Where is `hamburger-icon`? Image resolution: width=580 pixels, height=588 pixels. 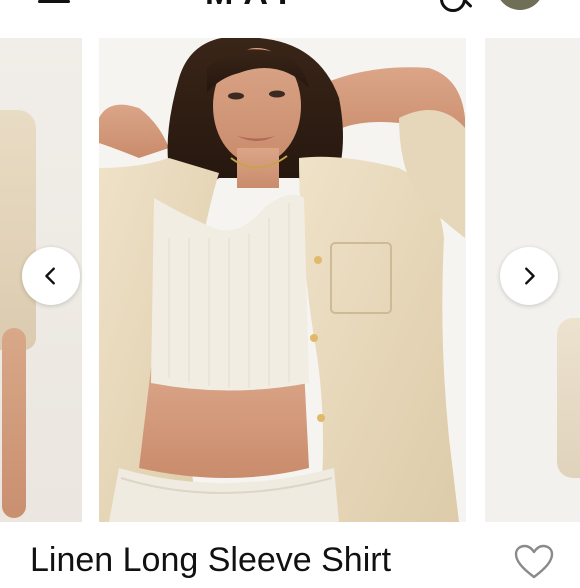
hamburger-icon is located at coordinates (54, 1).